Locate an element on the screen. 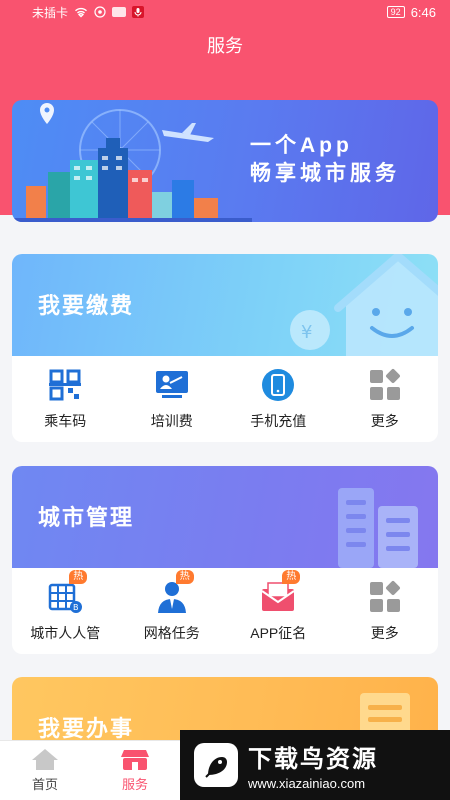 This screenshot has height=800, width=450. grid-item-city-governance: B 热 城市人人管 is located at coordinates (65, 611).